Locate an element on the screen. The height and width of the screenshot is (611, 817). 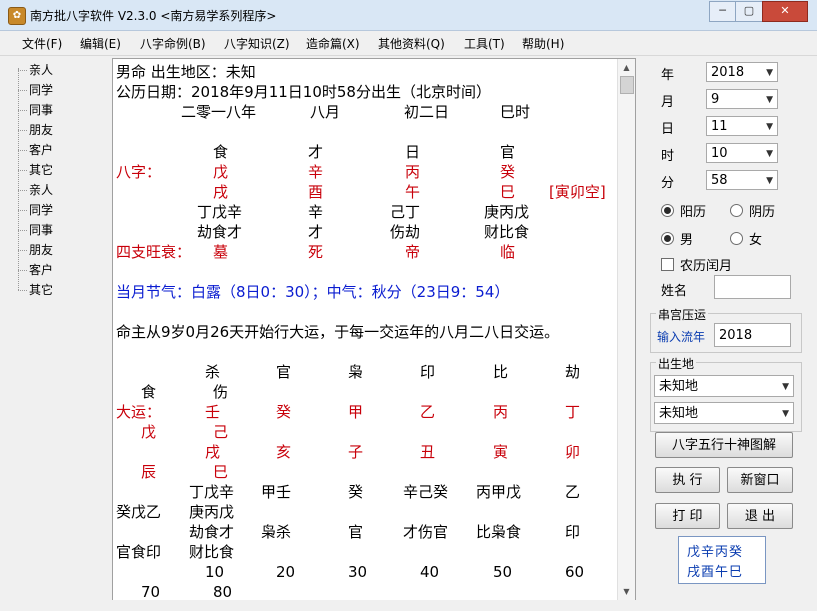
growth-phase: 死 is located at coordinates (316, 252).